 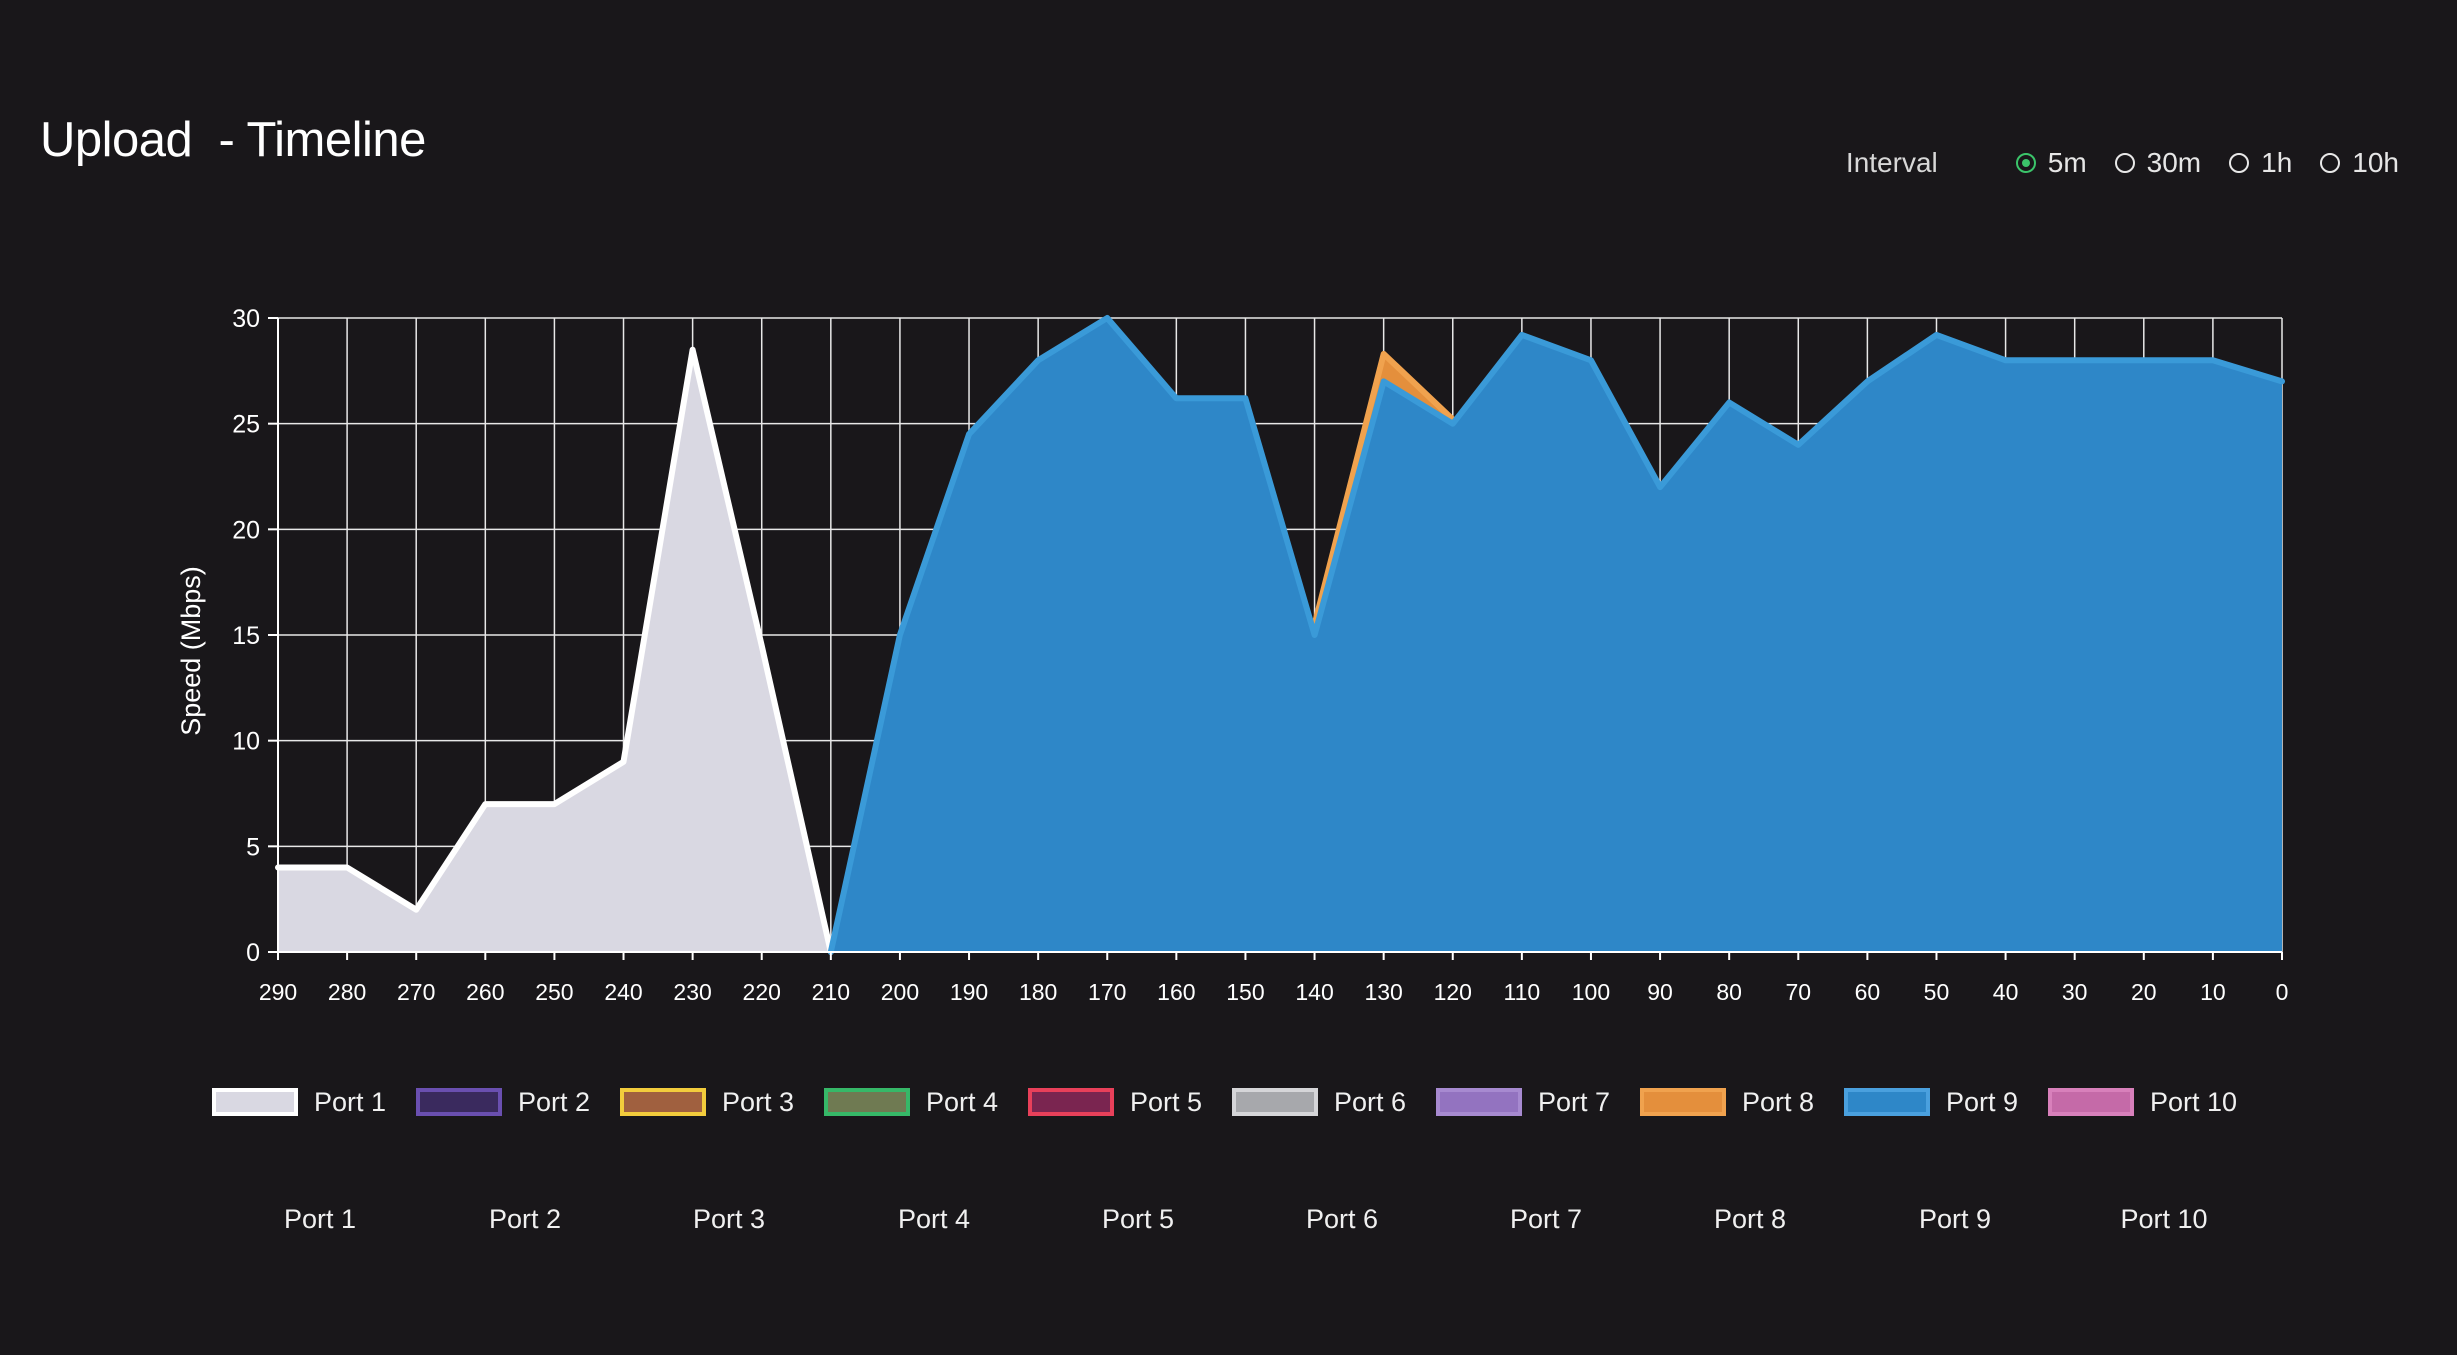 What do you see at coordinates (1245, 992) in the screenshot?
I see `x-tick-label: 150` at bounding box center [1245, 992].